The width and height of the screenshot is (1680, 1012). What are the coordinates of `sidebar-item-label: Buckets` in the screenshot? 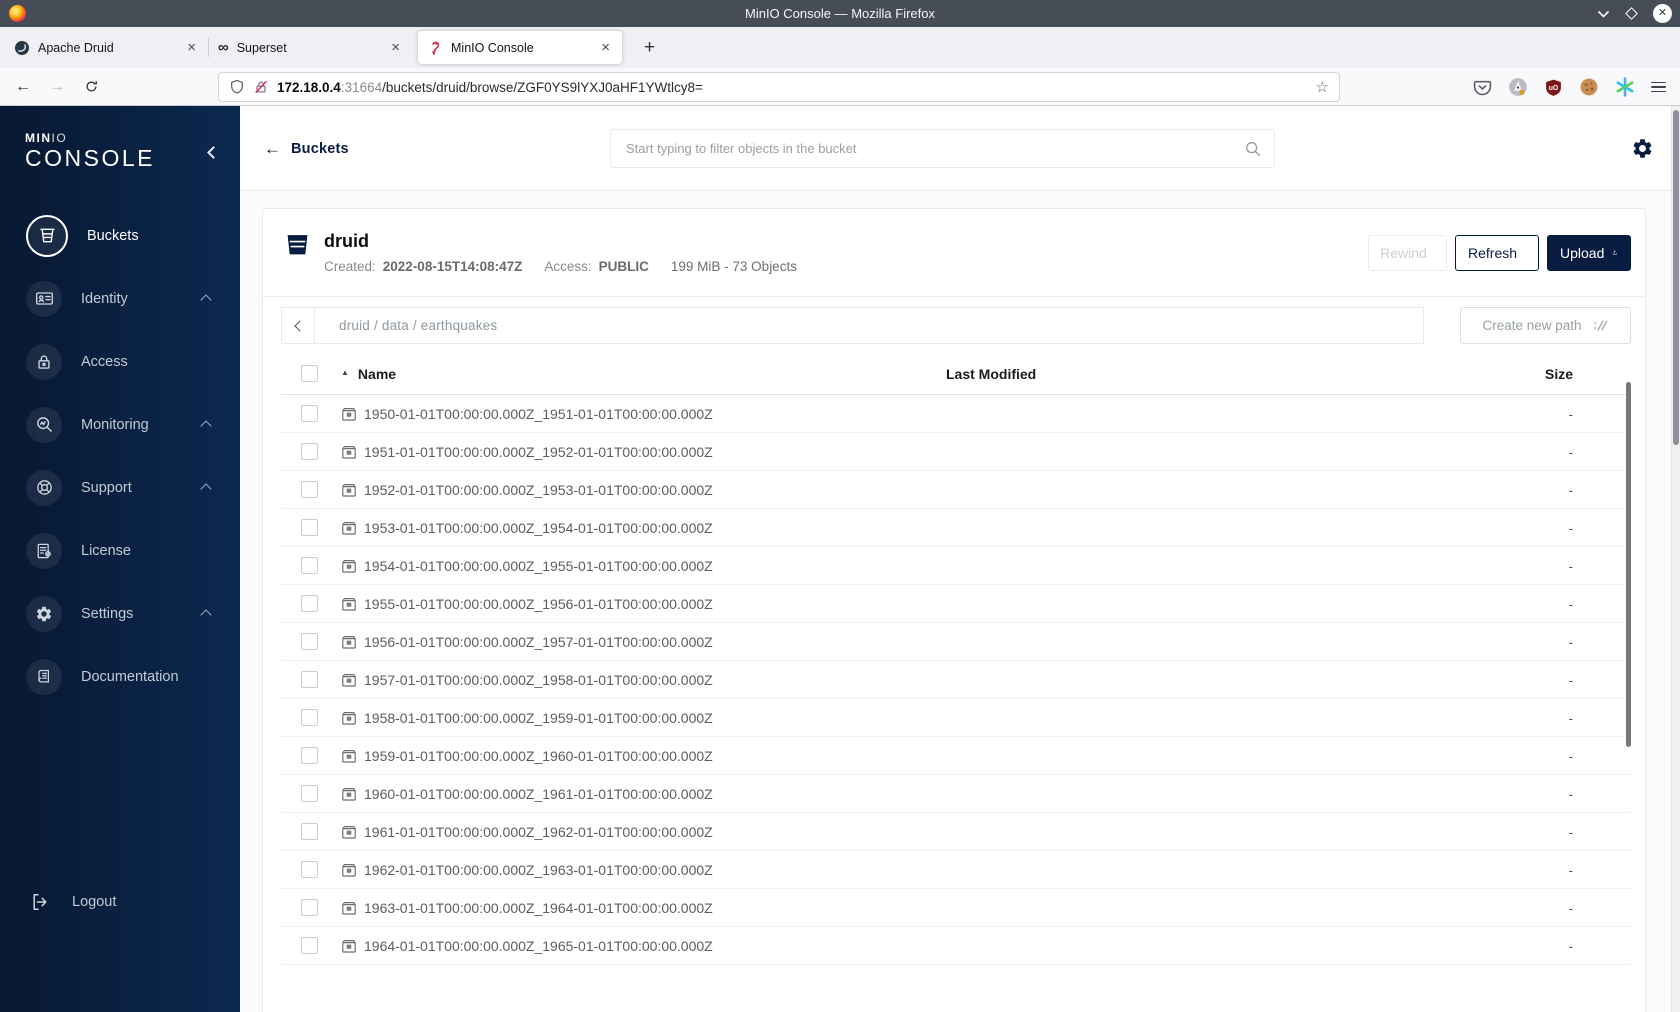 It's located at (113, 235).